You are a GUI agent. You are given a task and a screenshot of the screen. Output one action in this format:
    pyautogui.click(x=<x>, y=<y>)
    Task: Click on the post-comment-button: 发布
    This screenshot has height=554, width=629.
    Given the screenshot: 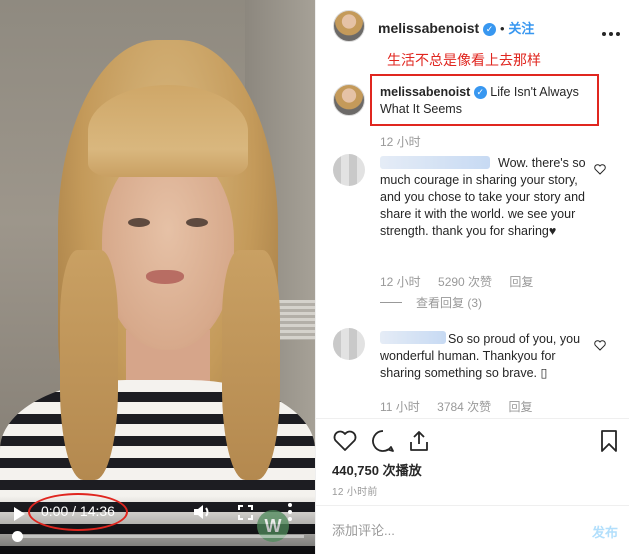 What is the action you would take?
    pyautogui.click(x=605, y=531)
    